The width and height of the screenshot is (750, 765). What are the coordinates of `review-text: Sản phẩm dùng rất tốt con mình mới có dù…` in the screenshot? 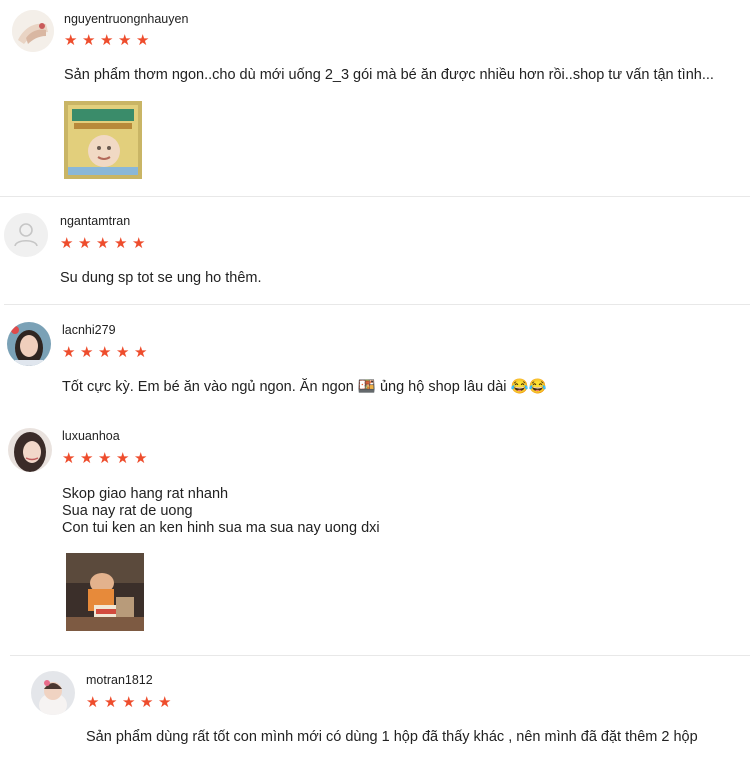 It's located at (392, 737).